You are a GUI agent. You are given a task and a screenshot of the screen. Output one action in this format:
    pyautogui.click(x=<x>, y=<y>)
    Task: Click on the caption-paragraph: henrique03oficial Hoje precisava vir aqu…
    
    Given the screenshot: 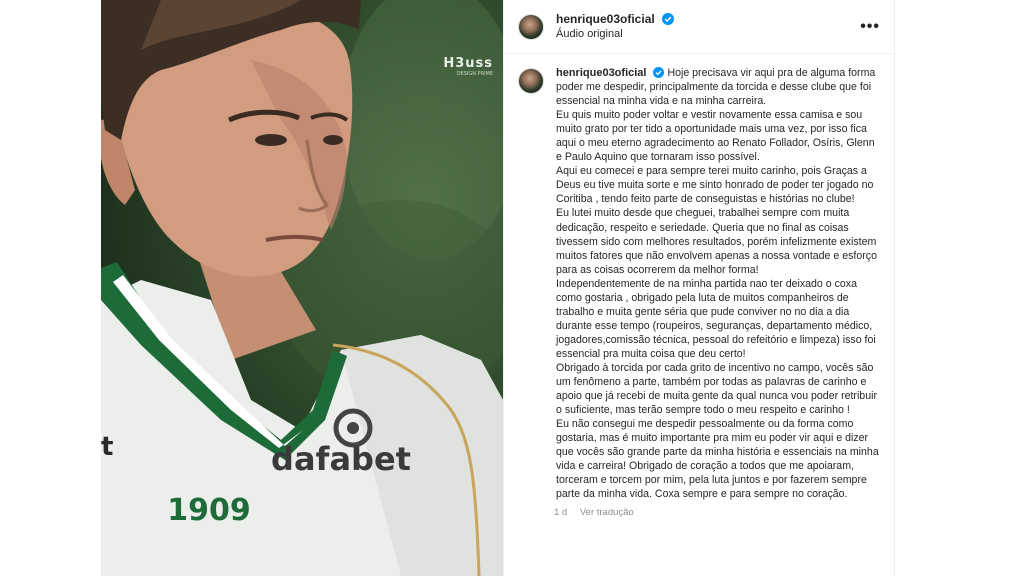 What is the action you would take?
    pyautogui.click(x=718, y=87)
    